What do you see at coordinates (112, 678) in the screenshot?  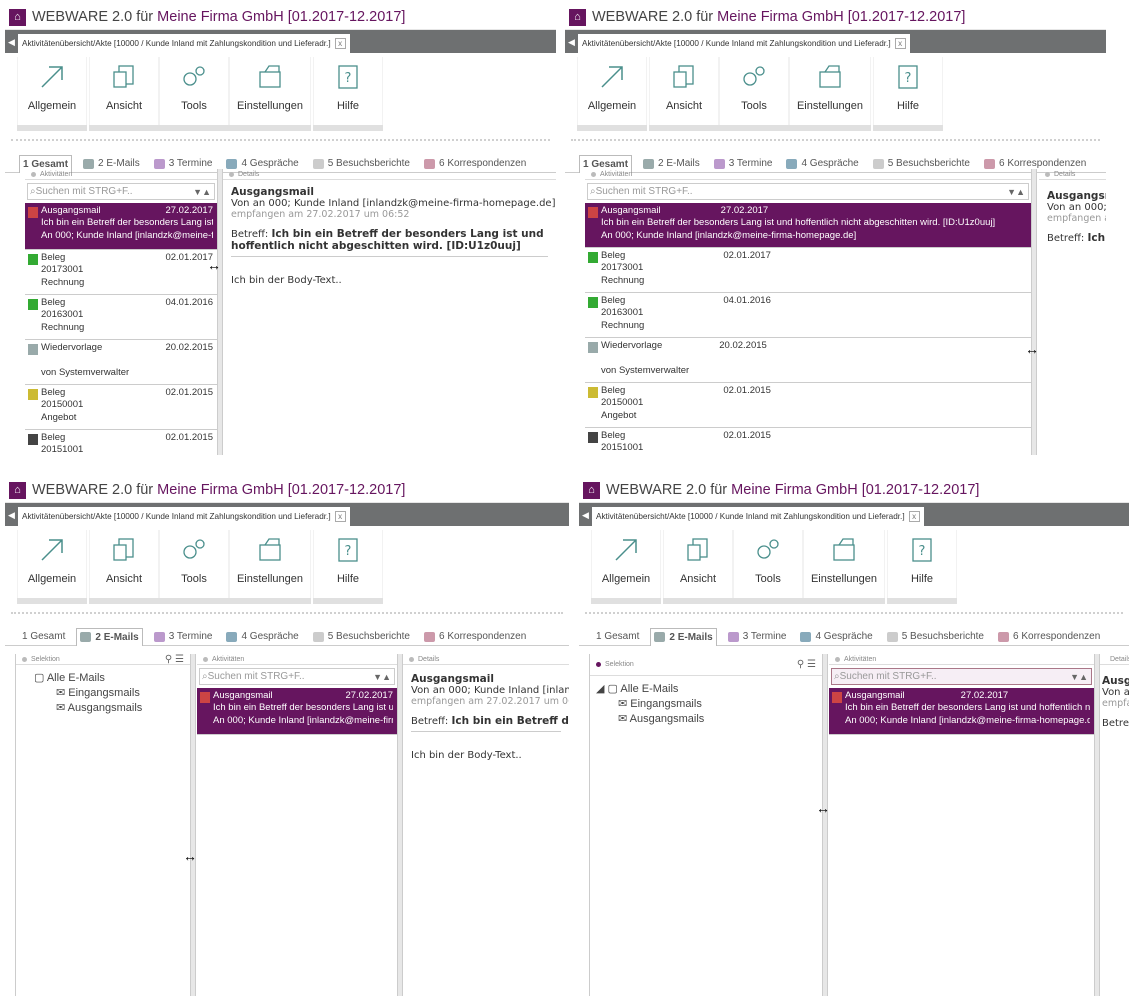 I see `tree-item-all: ▢ Alle E-Mails` at bounding box center [112, 678].